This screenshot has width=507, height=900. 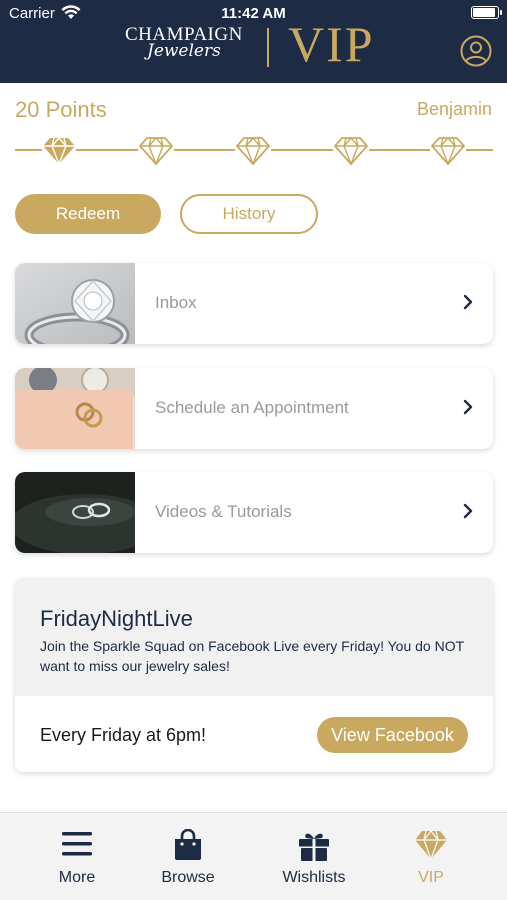 I want to click on brand-script: Jewelers, so click(x=184, y=51).